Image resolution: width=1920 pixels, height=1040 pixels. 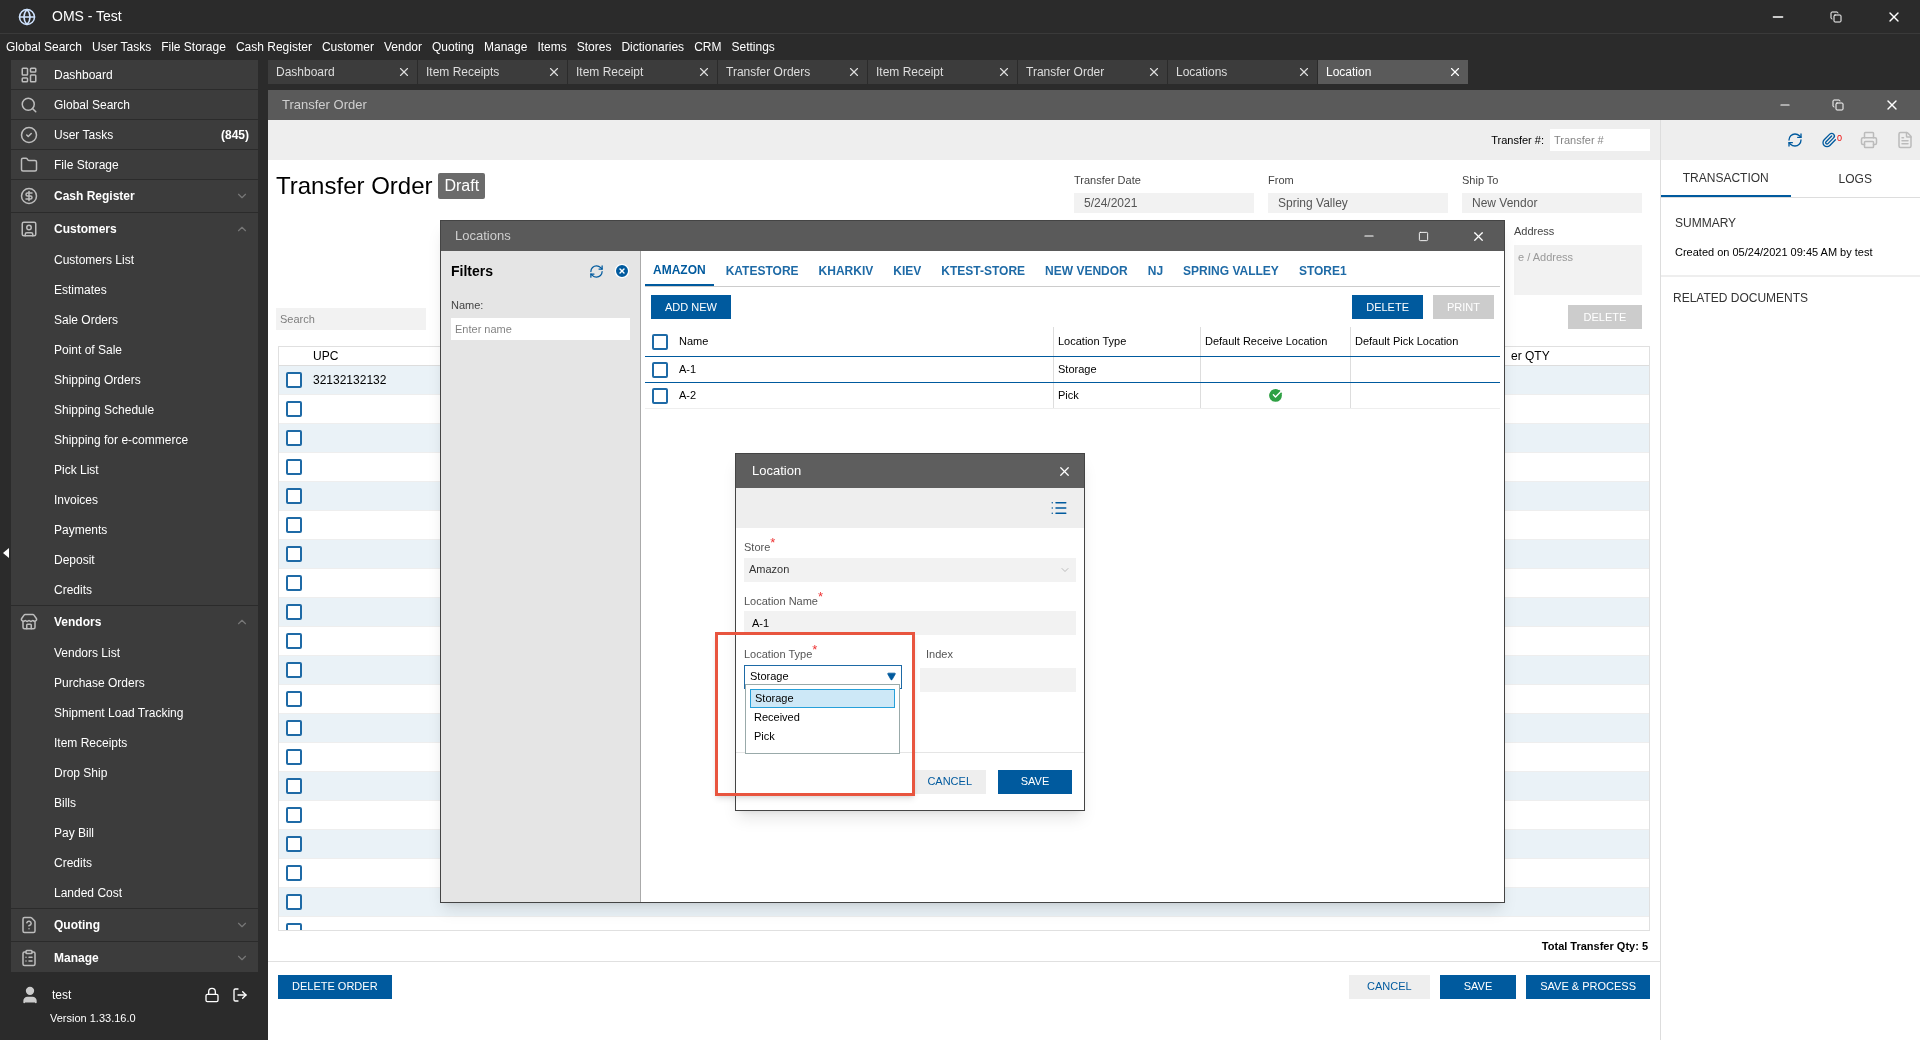 I want to click on sidebar-subitem: Deposit, so click(x=134, y=560).